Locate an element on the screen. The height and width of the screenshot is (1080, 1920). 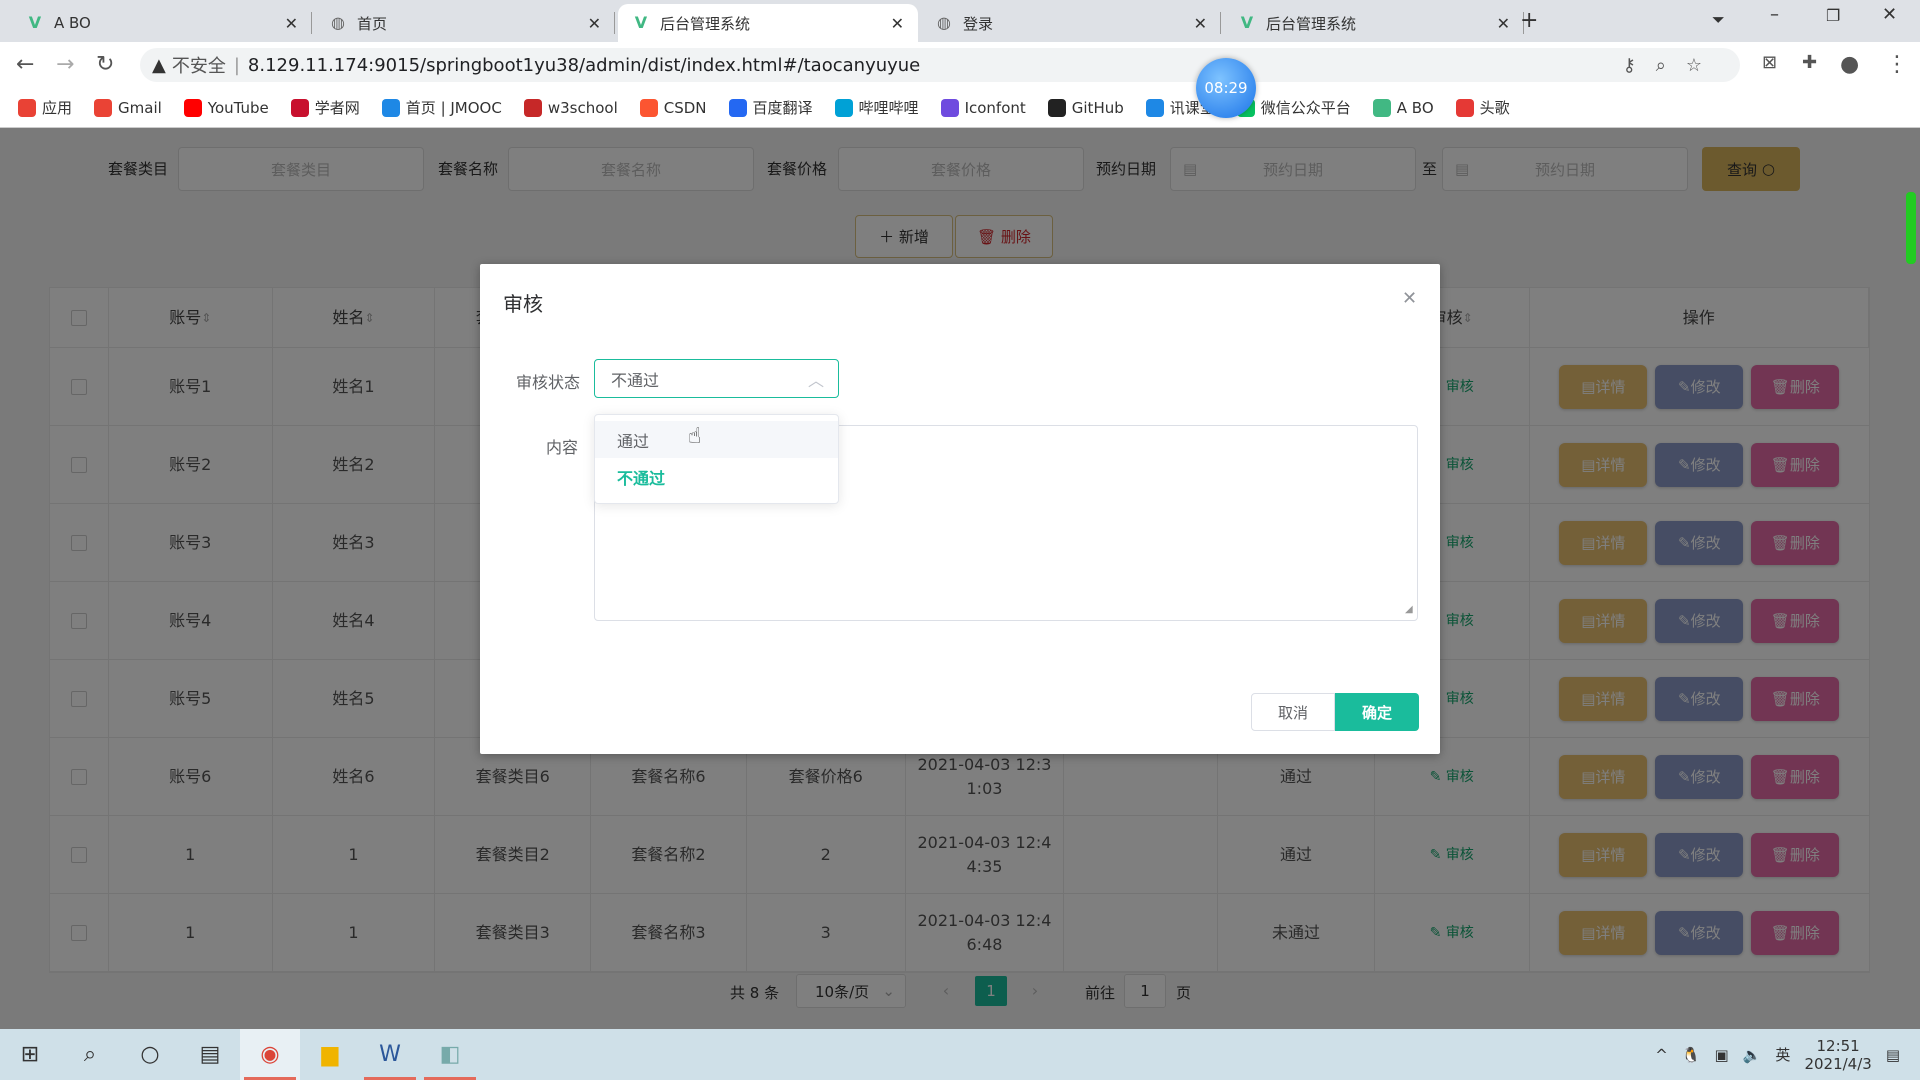
dialog-title: 审核 is located at coordinates (523, 304).